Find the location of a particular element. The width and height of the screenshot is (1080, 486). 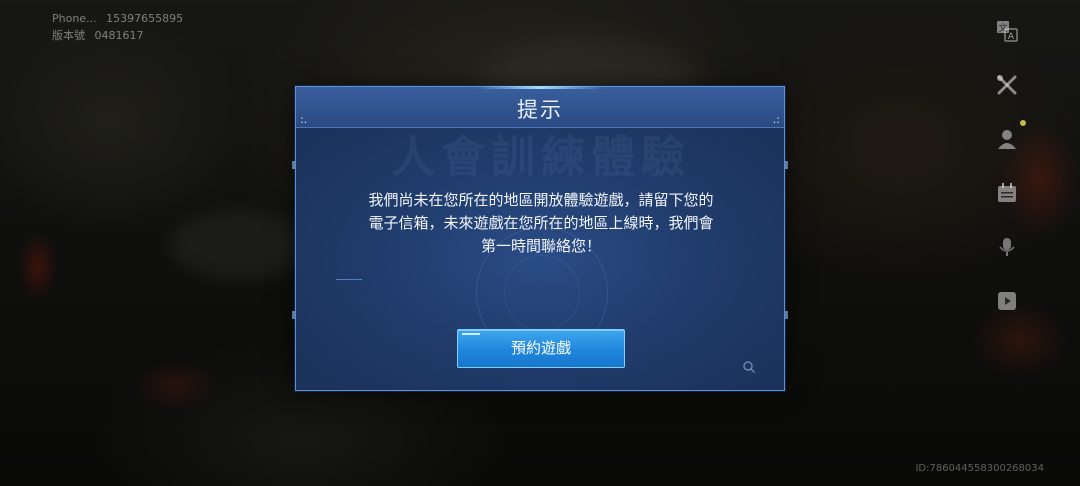

translate-button: 文 A is located at coordinates (1007, 31).